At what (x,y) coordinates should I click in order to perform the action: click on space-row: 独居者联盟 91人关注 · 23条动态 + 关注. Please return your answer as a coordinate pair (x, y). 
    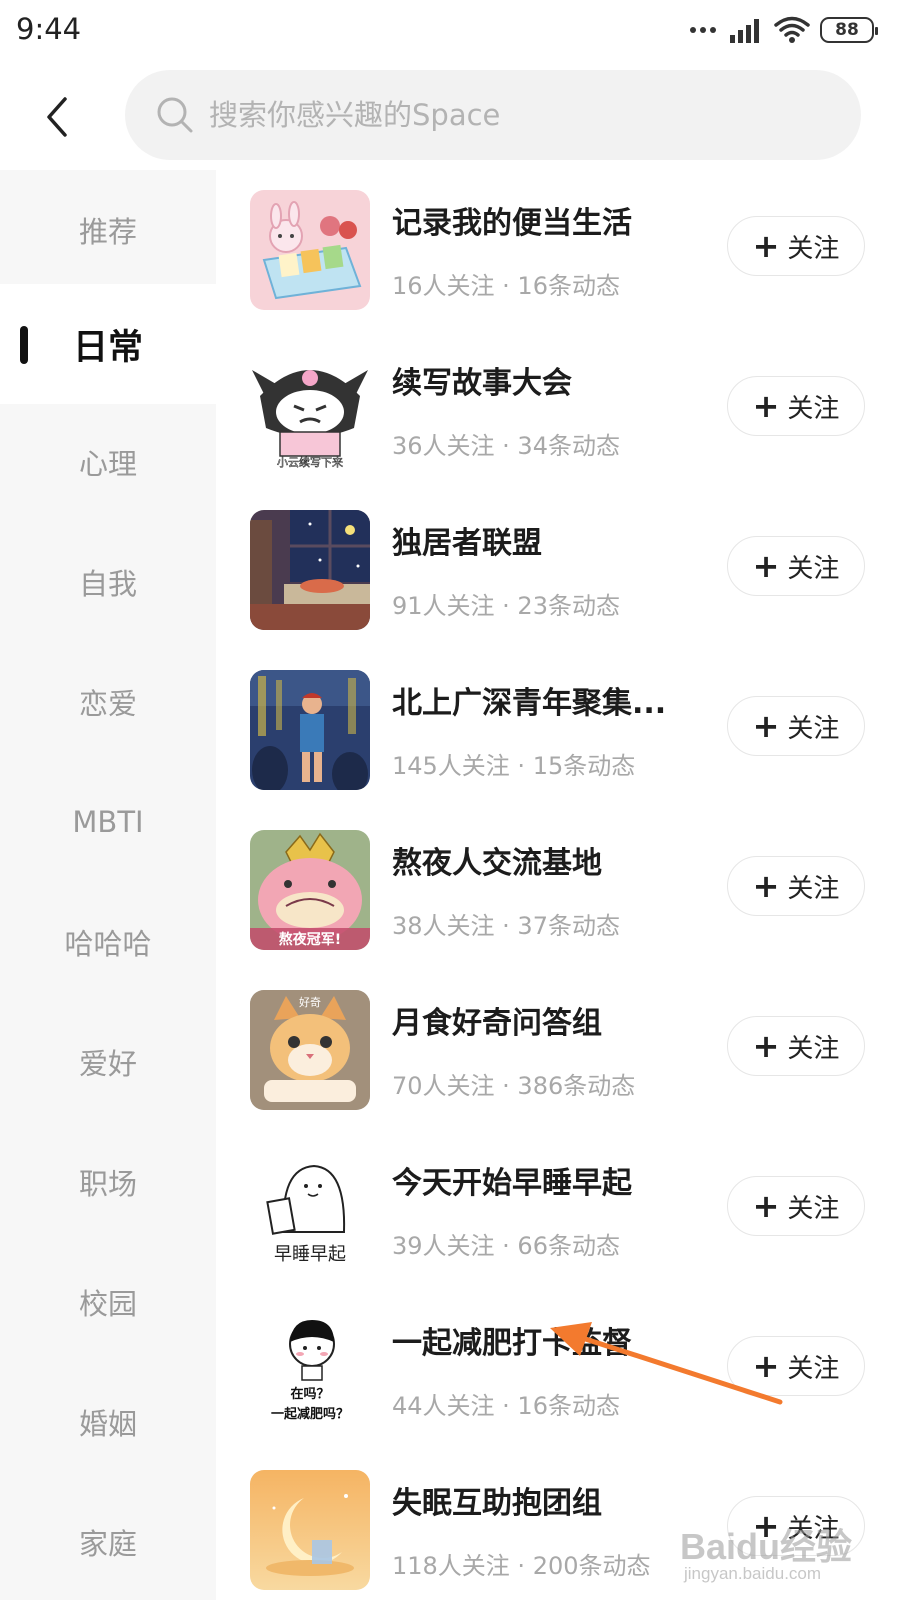
    Looking at the image, I should click on (558, 578).